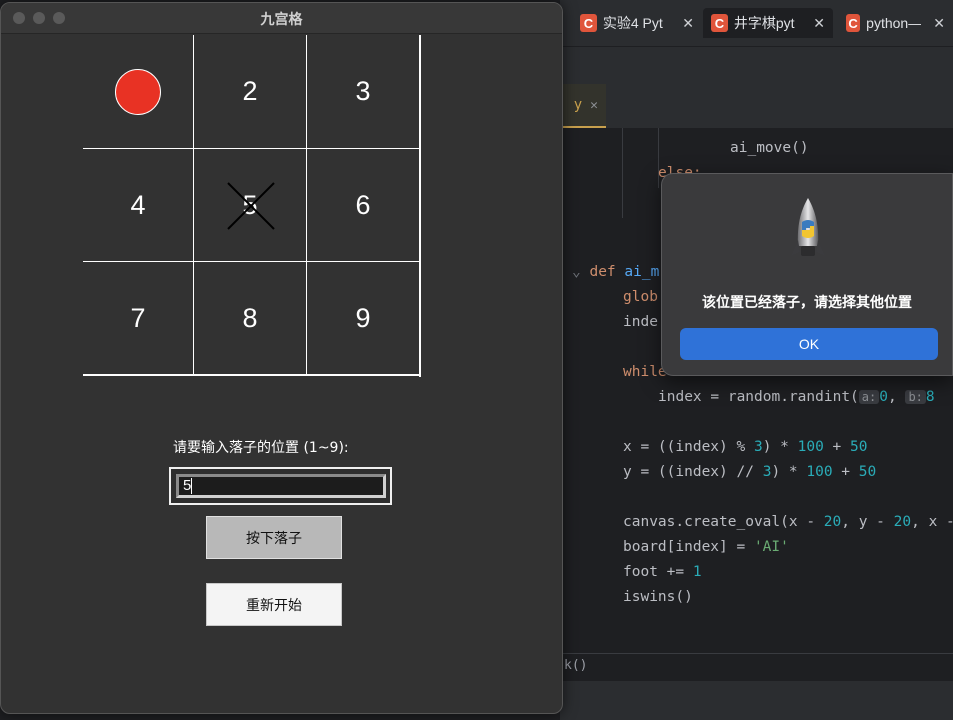  I want to click on board-cell-7: 7, so click(138, 318).